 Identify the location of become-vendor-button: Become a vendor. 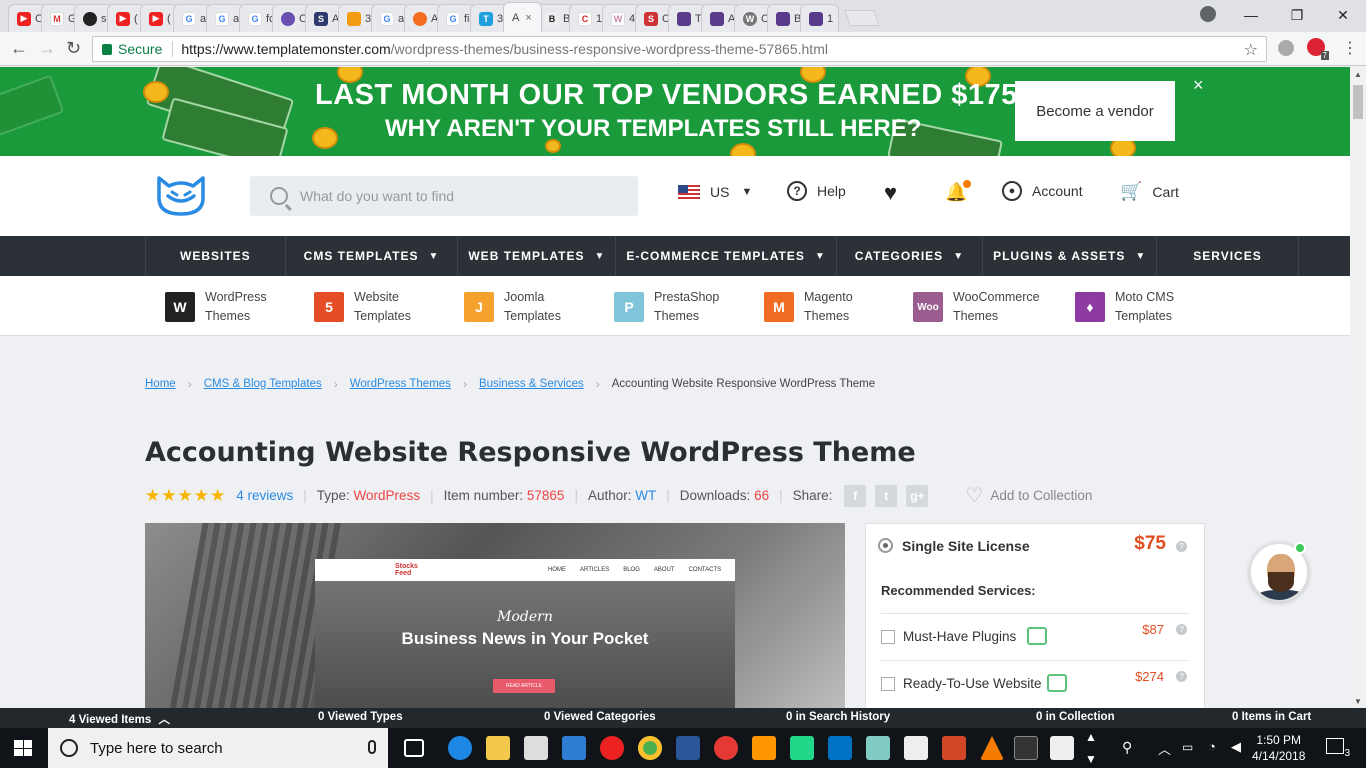
(1095, 111).